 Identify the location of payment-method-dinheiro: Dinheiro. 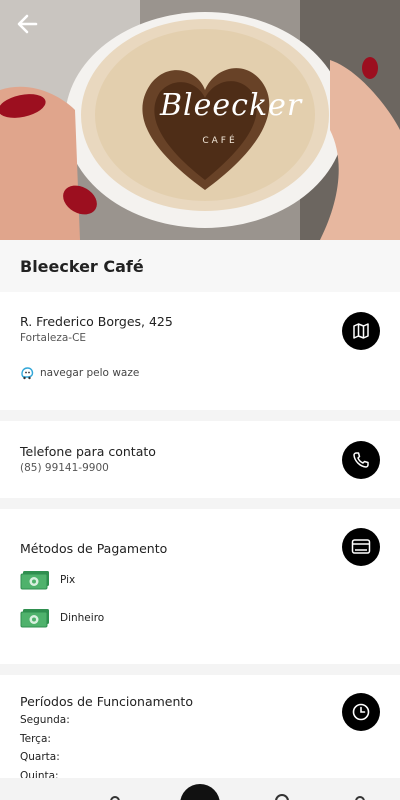
(82, 618).